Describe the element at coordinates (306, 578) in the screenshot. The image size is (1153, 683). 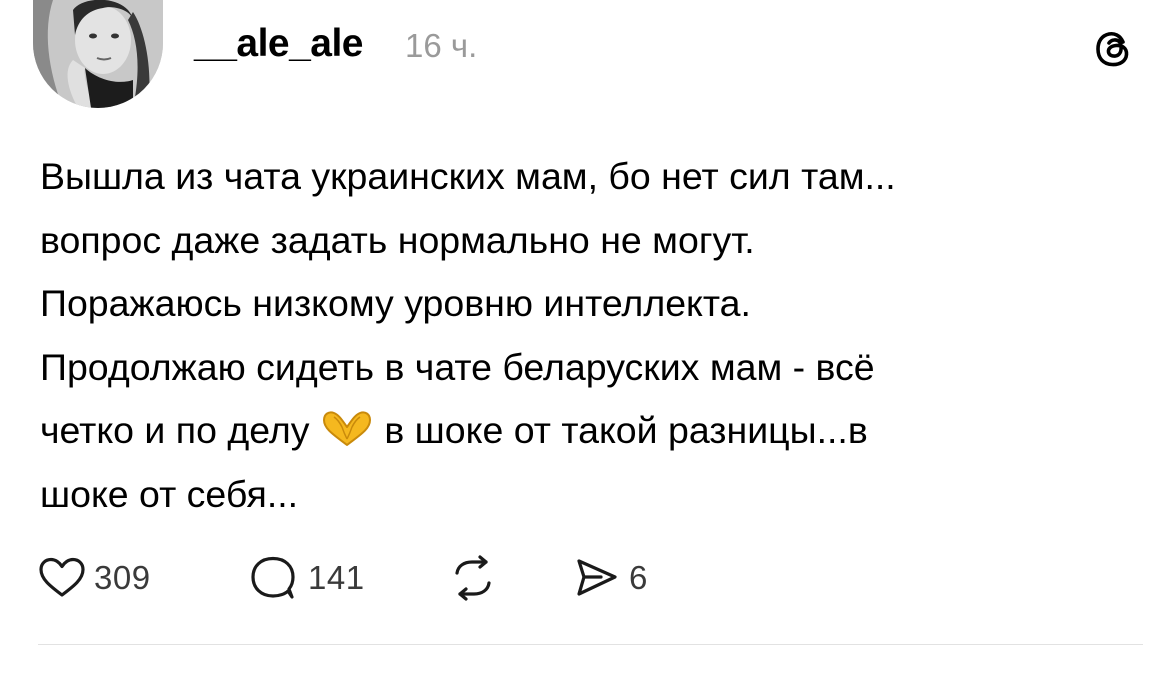
I see `reply-button: 141` at that location.